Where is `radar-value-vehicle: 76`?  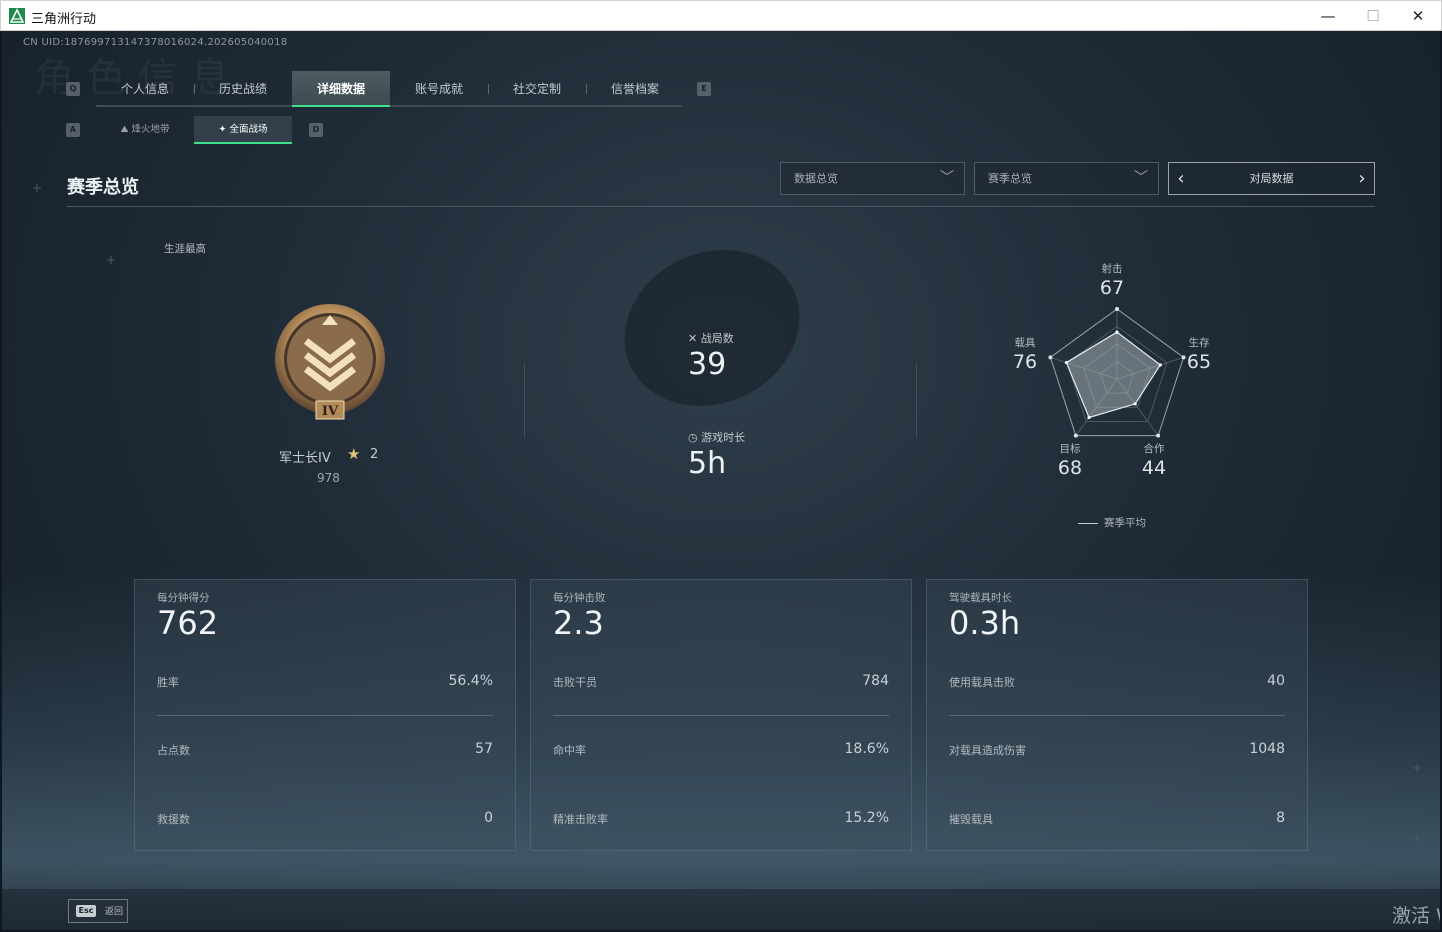
radar-value-vehicle: 76 is located at coordinates (1025, 362).